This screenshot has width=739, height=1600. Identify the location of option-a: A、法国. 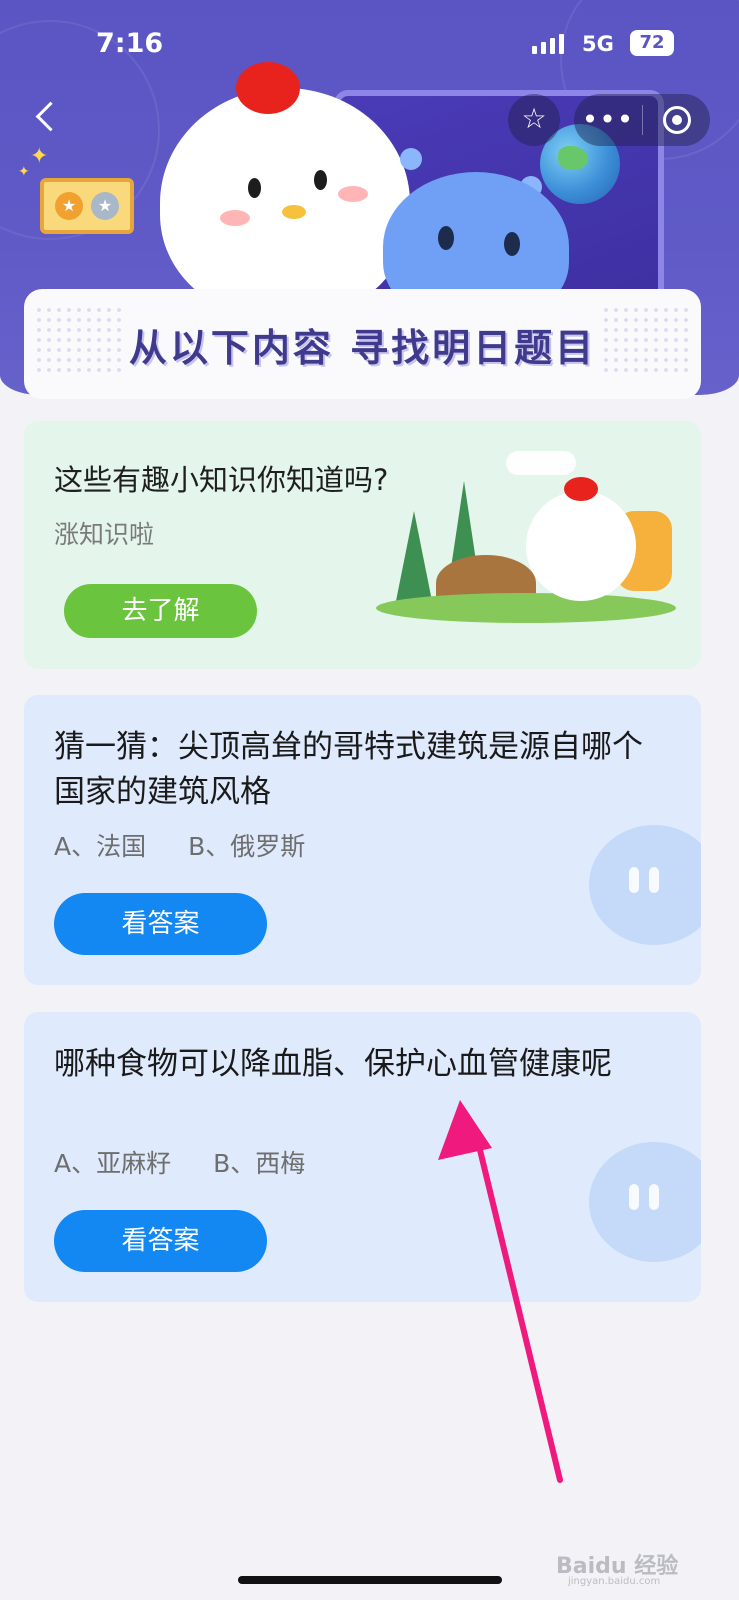
(100, 846).